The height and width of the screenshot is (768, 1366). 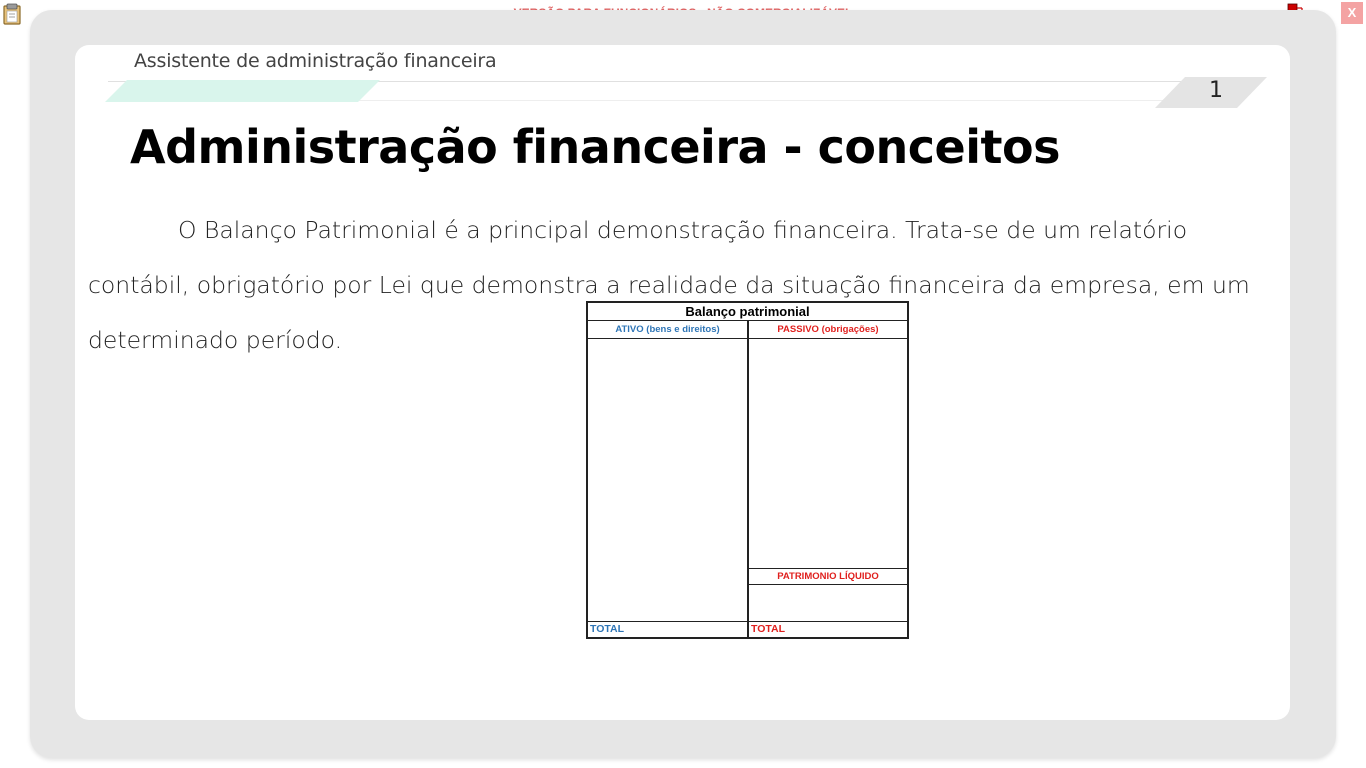 What do you see at coordinates (667, 330) in the screenshot?
I see `ativo-header: ATIVO (bens e direitos)` at bounding box center [667, 330].